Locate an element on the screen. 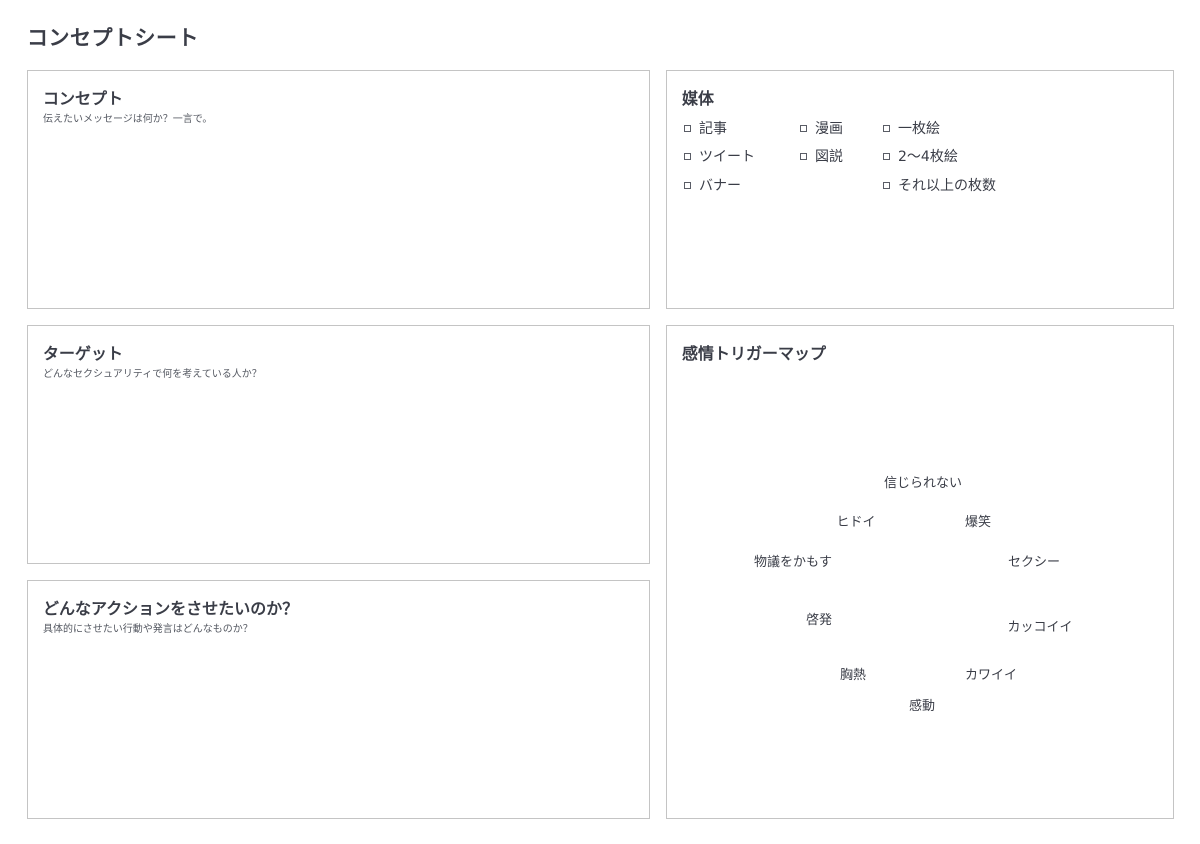  media-option-2-4-images: 2～4枚絵 is located at coordinates (920, 156).